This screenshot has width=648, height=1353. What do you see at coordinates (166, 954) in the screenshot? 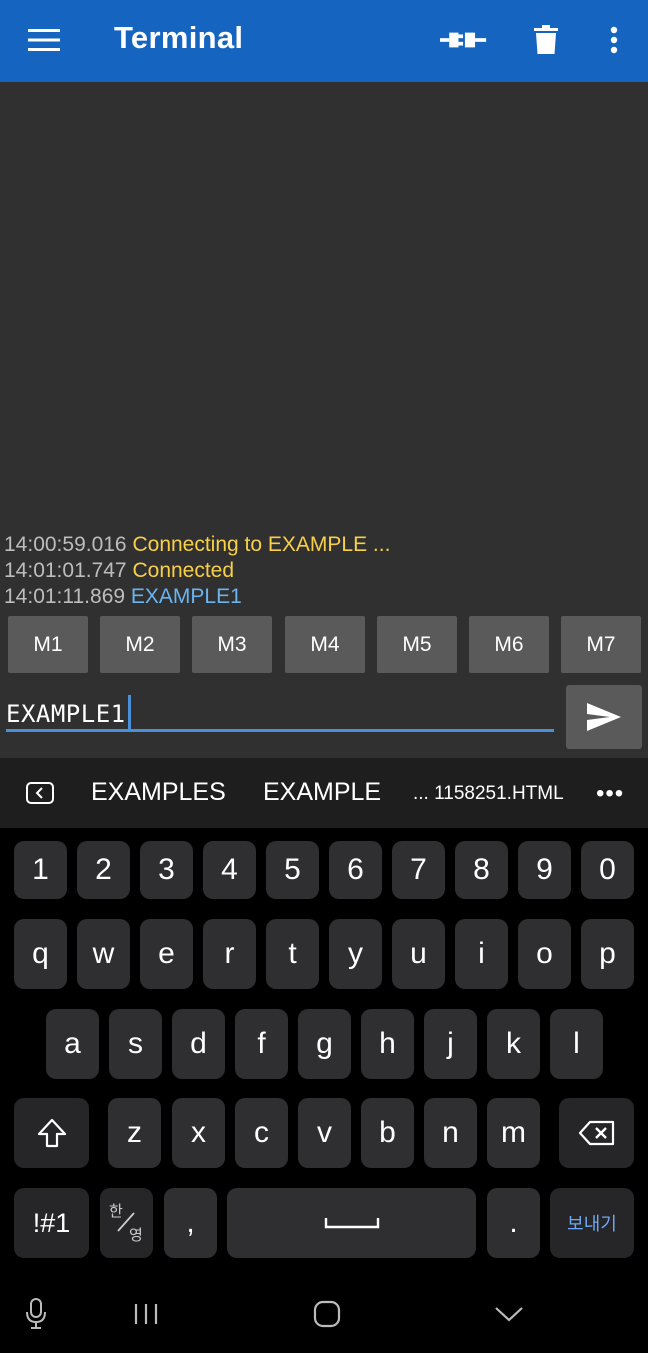
I see `key-e: e` at bounding box center [166, 954].